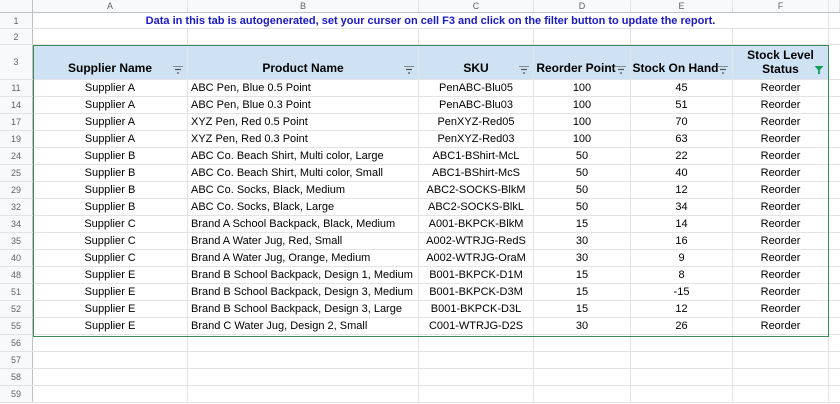 The height and width of the screenshot is (404, 840). What do you see at coordinates (16, 360) in the screenshot?
I see `row-number: 57` at bounding box center [16, 360].